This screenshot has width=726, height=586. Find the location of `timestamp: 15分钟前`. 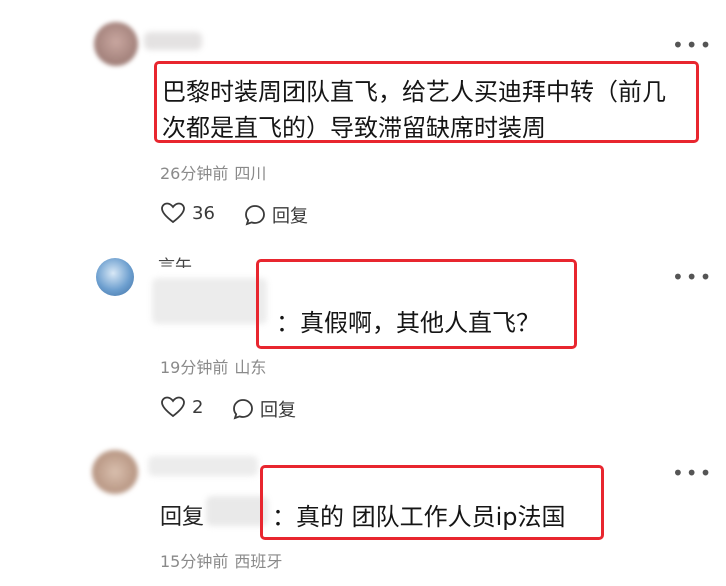

timestamp: 15分钟前 is located at coordinates (194, 561).